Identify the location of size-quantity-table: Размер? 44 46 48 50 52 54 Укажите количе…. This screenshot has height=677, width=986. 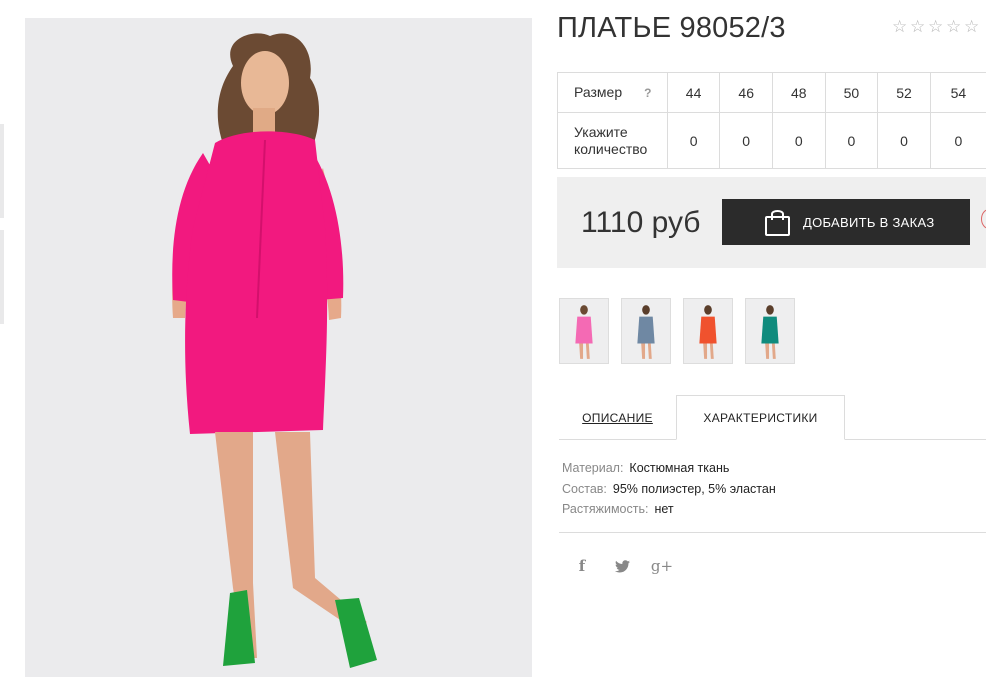
(771, 120).